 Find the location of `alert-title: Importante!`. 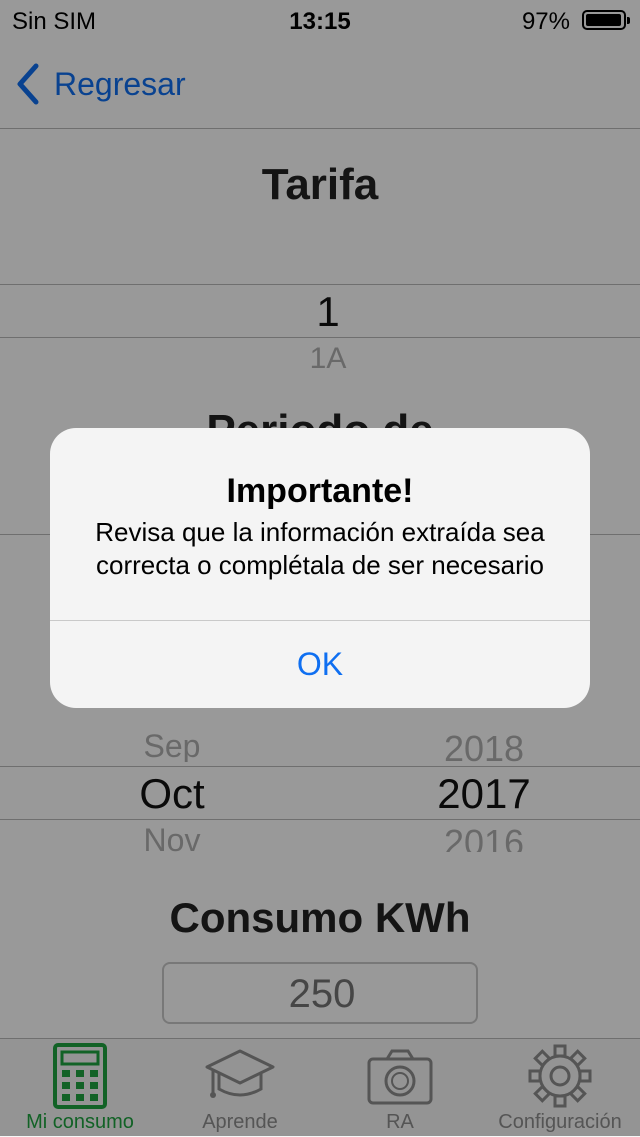

alert-title: Importante! is located at coordinates (320, 491).